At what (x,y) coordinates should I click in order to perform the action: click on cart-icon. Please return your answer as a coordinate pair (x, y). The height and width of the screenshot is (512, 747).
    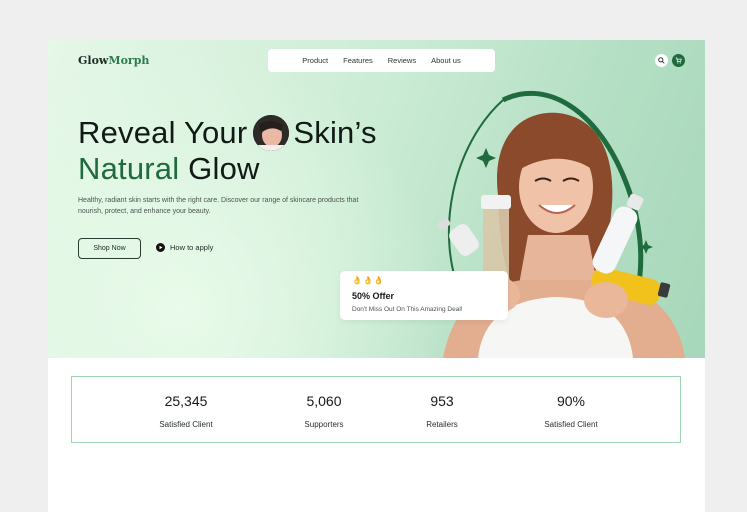
    Looking at the image, I should click on (678, 60).